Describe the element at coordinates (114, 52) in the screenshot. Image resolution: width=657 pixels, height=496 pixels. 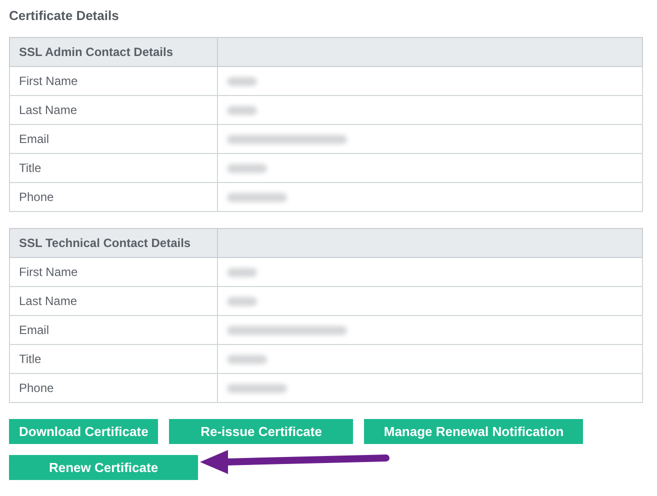
I see `table-header: SSL Admin Contact Details` at that location.